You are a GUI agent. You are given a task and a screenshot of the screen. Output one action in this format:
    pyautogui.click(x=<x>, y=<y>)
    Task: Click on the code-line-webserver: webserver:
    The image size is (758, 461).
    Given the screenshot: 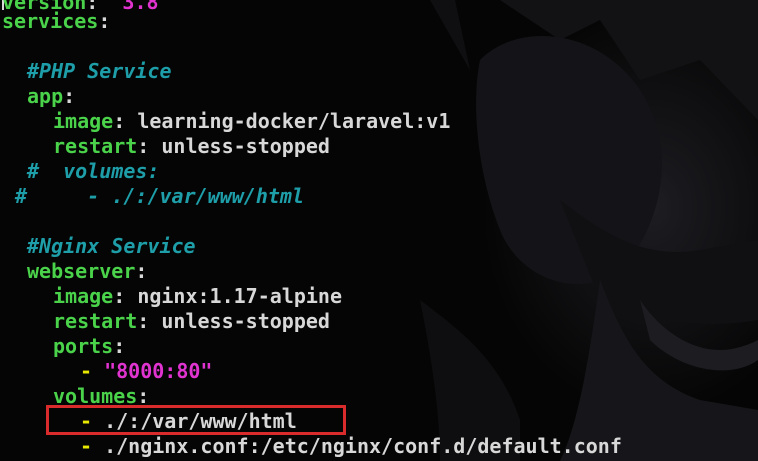 What is the action you would take?
    pyautogui.click(x=87, y=271)
    